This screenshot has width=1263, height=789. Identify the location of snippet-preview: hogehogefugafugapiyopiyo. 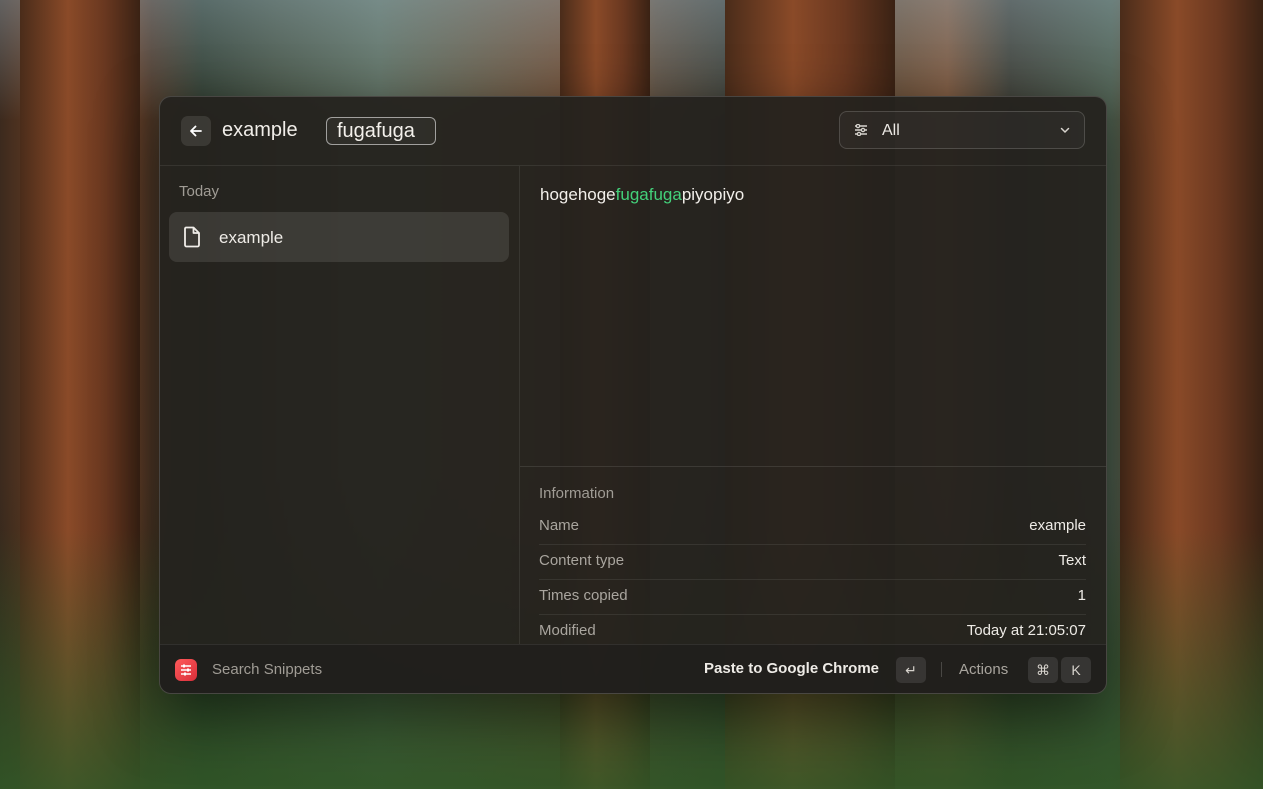
(642, 195).